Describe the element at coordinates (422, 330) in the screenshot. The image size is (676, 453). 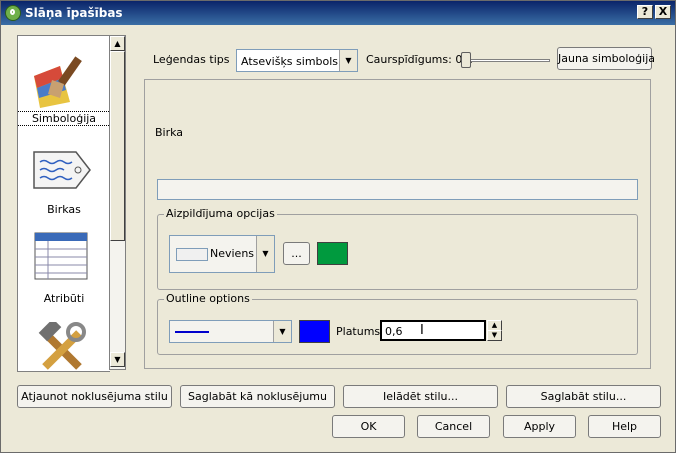
I see `text-cursor-icon: I` at that location.